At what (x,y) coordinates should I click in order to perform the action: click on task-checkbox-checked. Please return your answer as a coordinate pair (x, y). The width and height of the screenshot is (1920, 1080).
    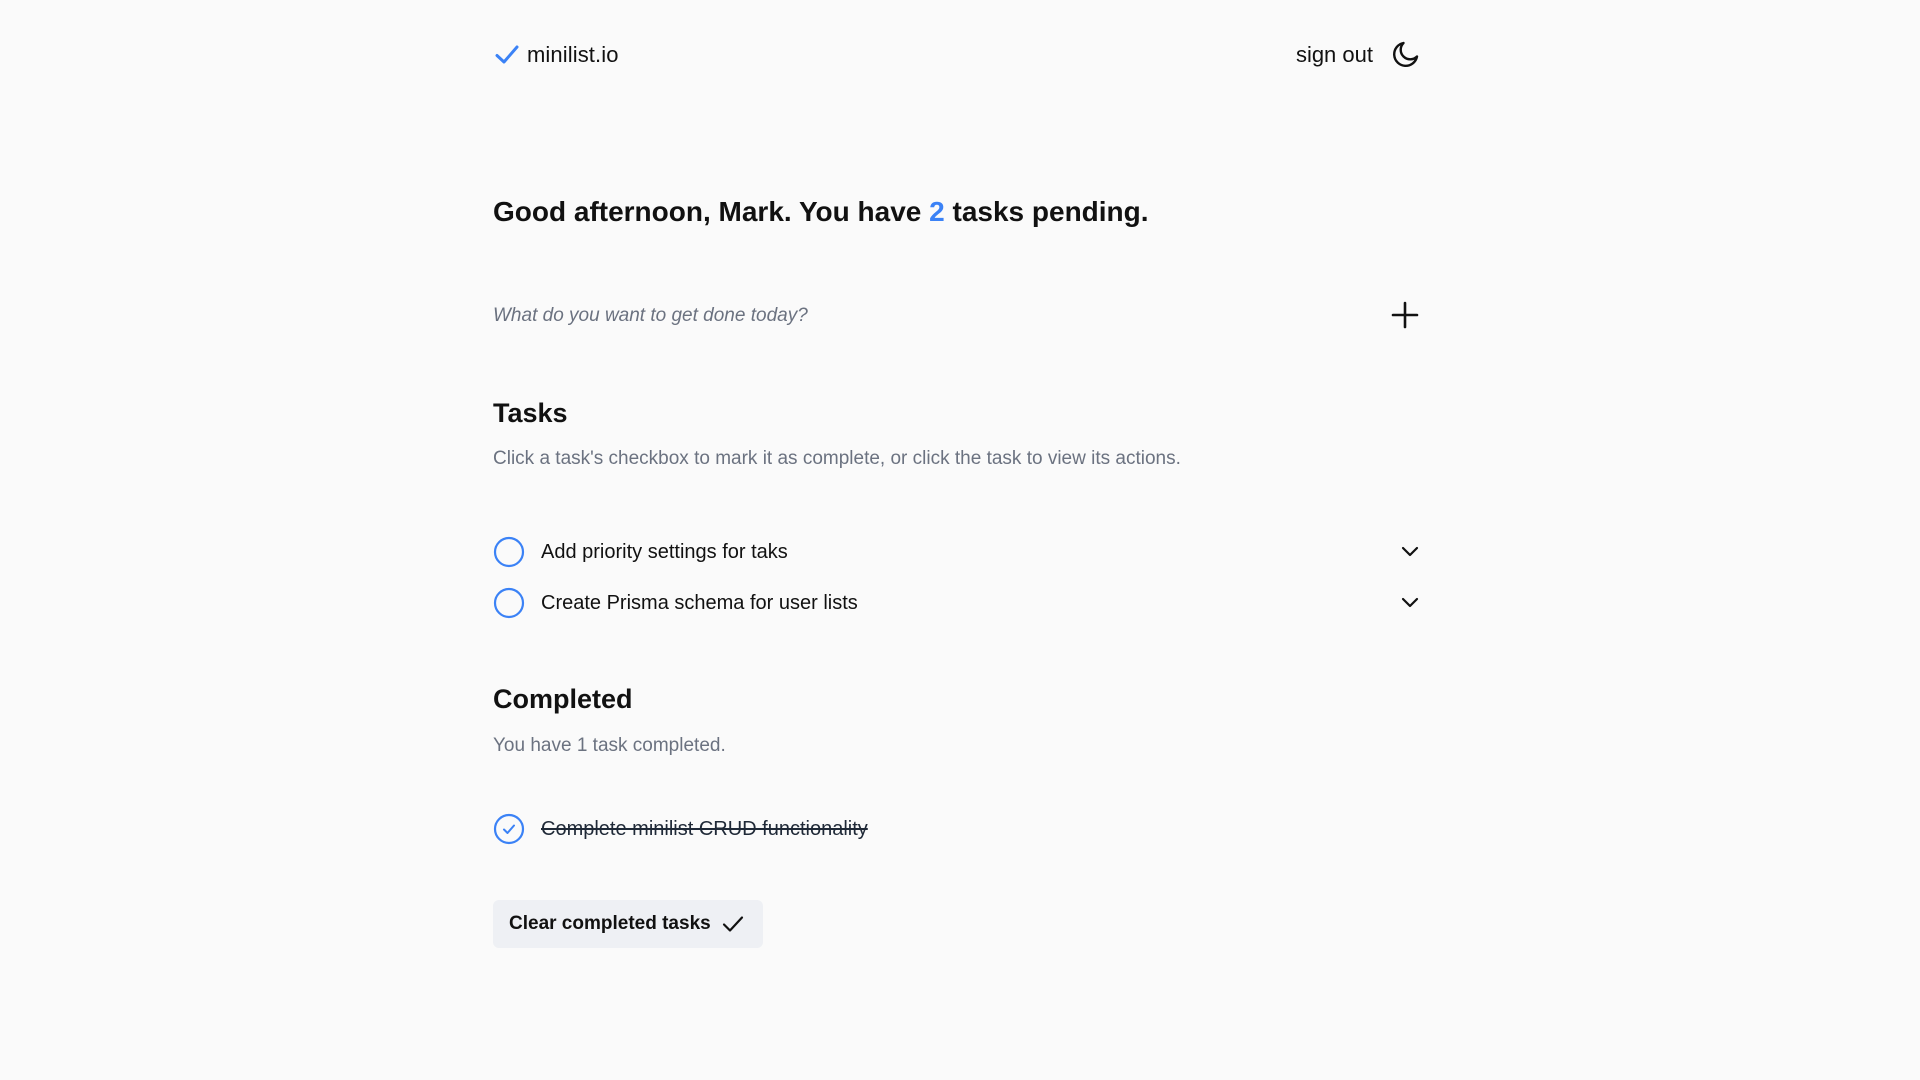
    Looking at the image, I should click on (509, 829).